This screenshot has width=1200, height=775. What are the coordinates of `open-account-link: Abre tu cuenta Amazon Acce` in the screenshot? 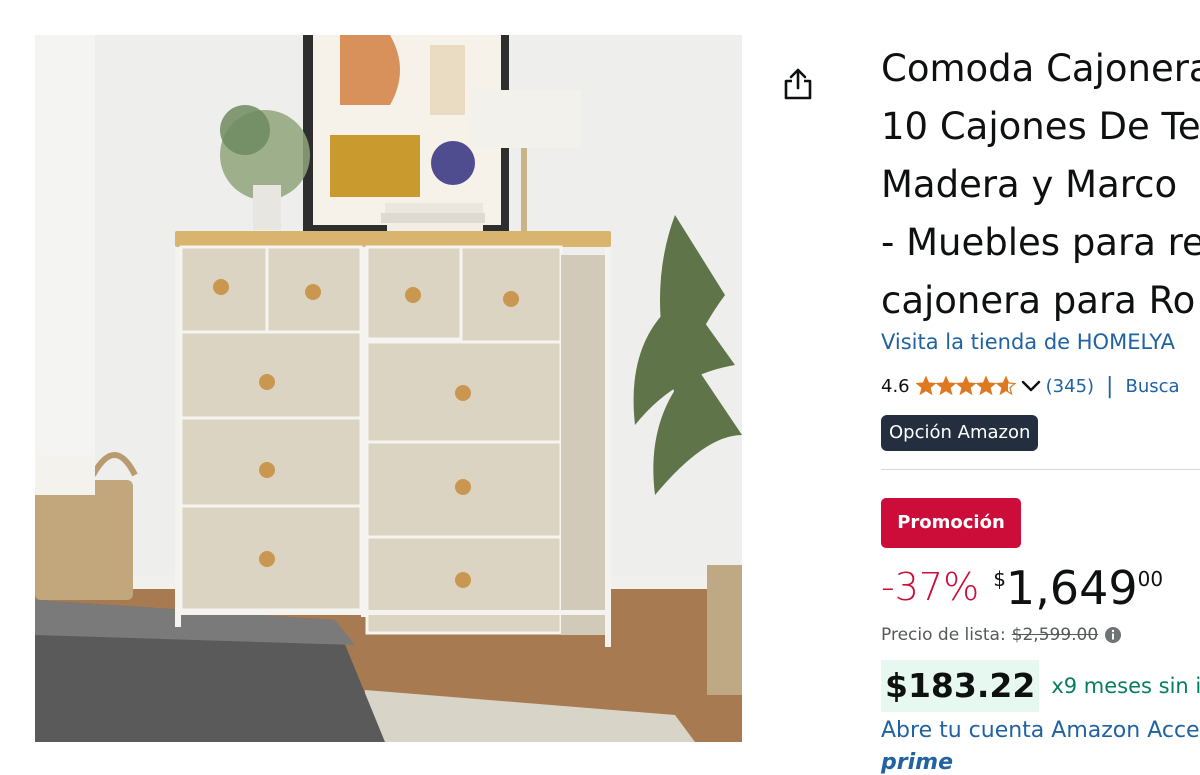 It's located at (1040, 730).